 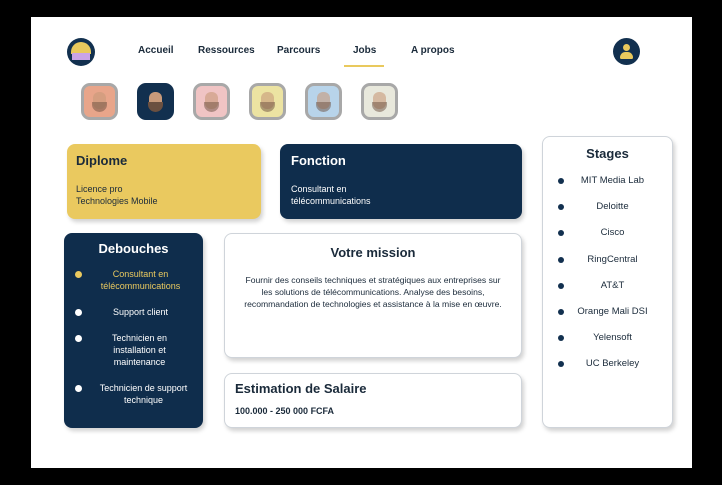 I want to click on nav-parcours: Parcours, so click(x=298, y=50).